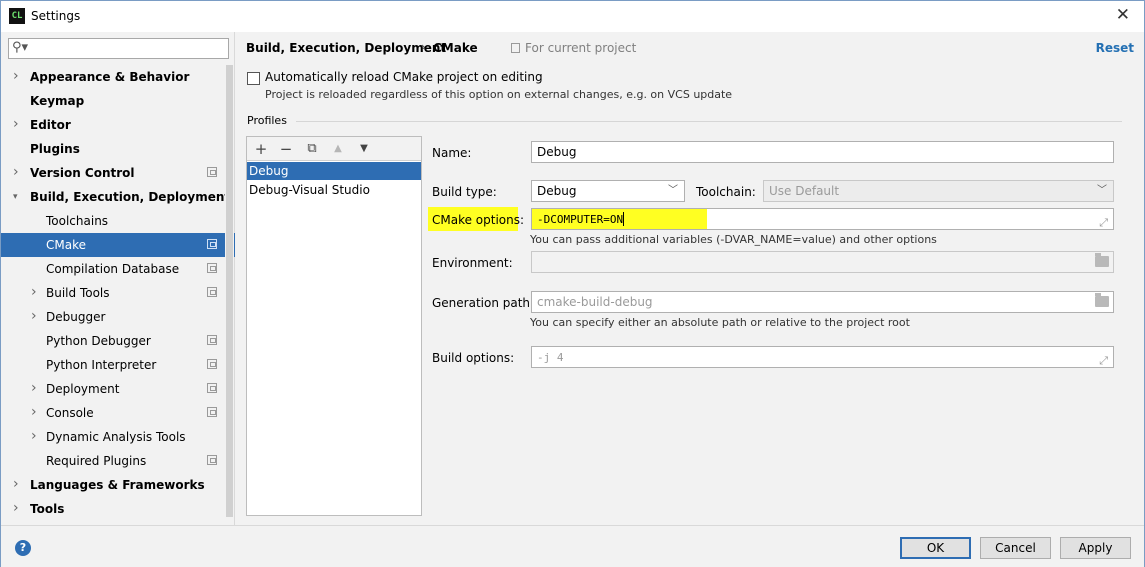  Describe the element at coordinates (229, 291) in the screenshot. I see `sidebar-scrollbar-thumb` at that location.